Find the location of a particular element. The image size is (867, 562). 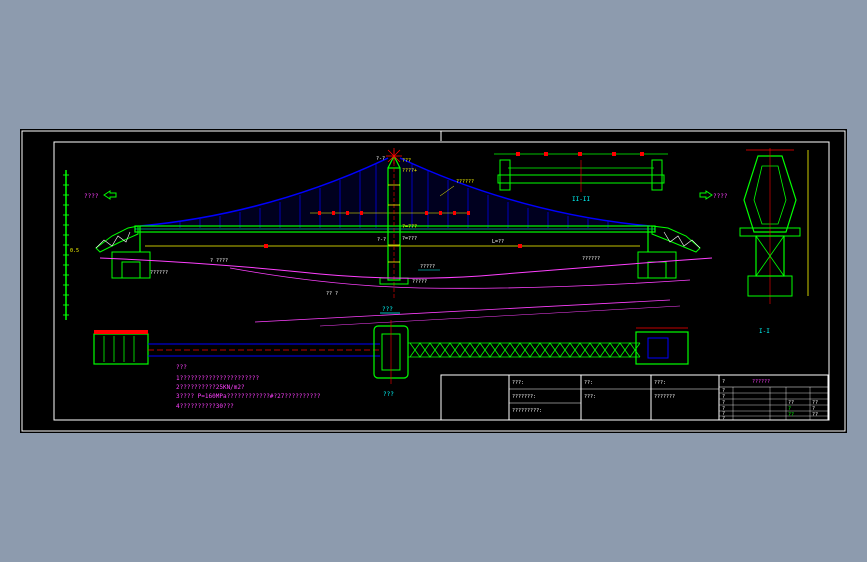

section-i-label: I-I is located at coordinates (764, 331).